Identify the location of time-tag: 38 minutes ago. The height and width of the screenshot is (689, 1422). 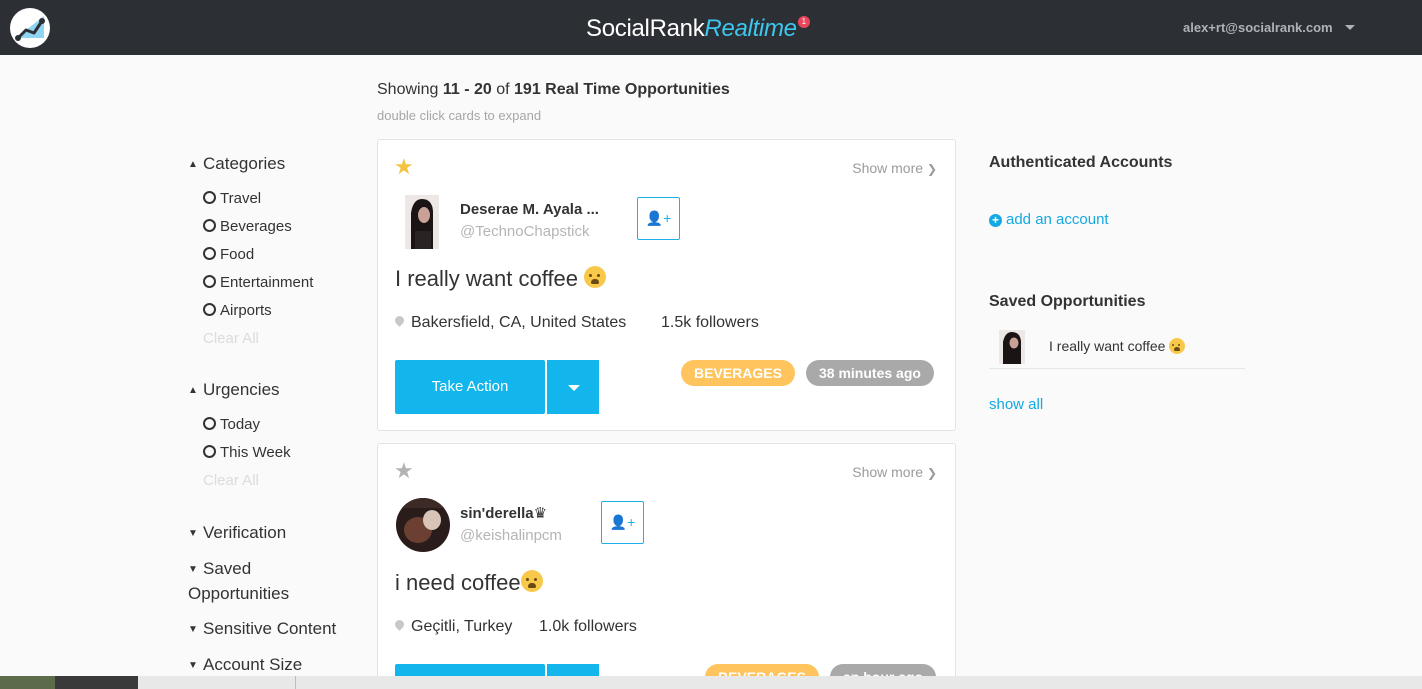
(870, 373).